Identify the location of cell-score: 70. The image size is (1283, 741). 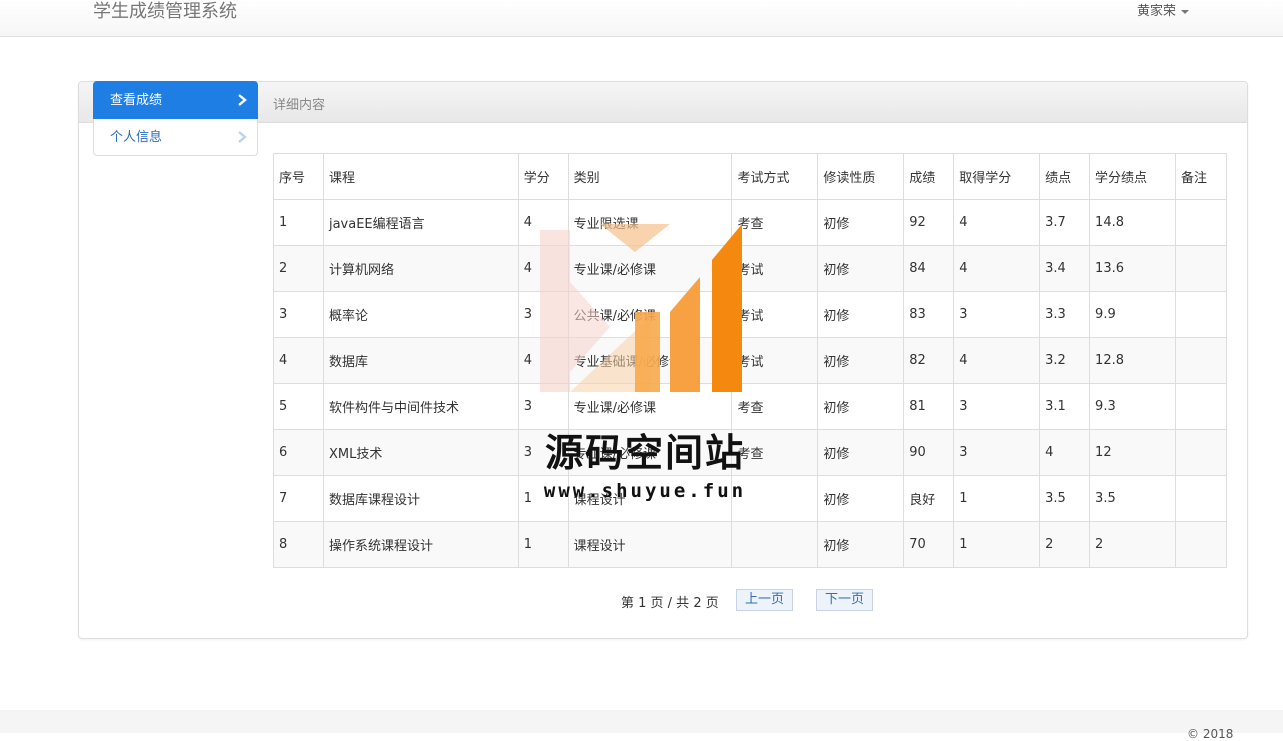
(929, 544).